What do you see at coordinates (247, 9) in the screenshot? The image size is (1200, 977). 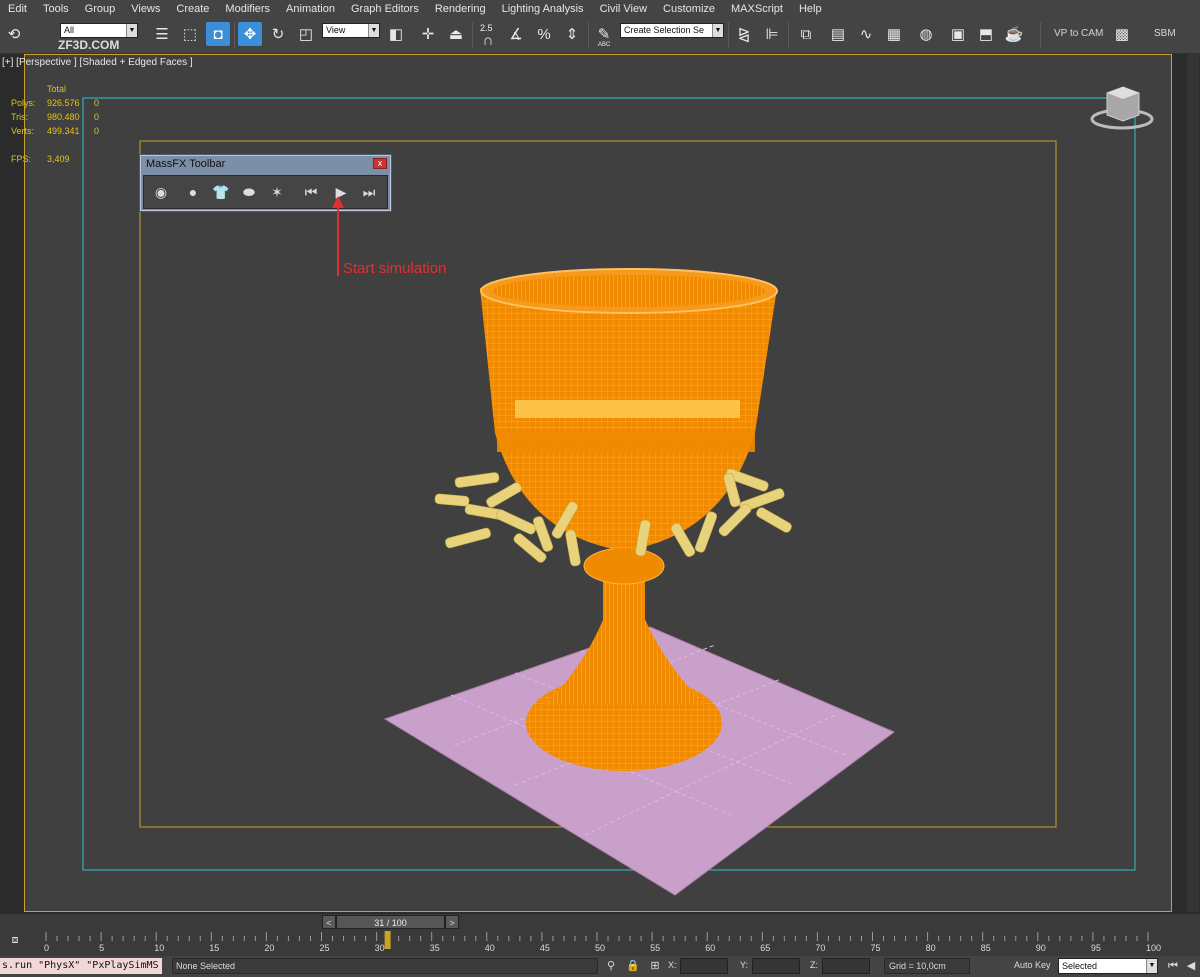 I see `menu-modifiers: Modifiers` at bounding box center [247, 9].